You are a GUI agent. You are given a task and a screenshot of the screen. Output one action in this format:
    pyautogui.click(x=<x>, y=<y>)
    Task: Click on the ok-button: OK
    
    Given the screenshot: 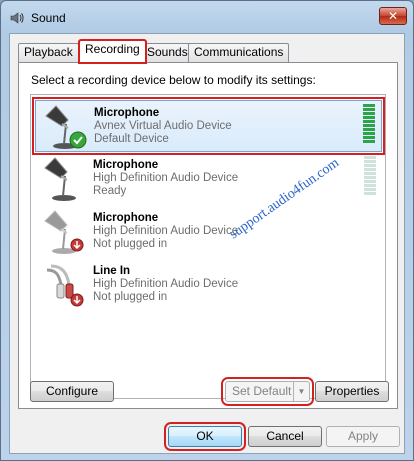 What is the action you would take?
    pyautogui.click(x=205, y=436)
    